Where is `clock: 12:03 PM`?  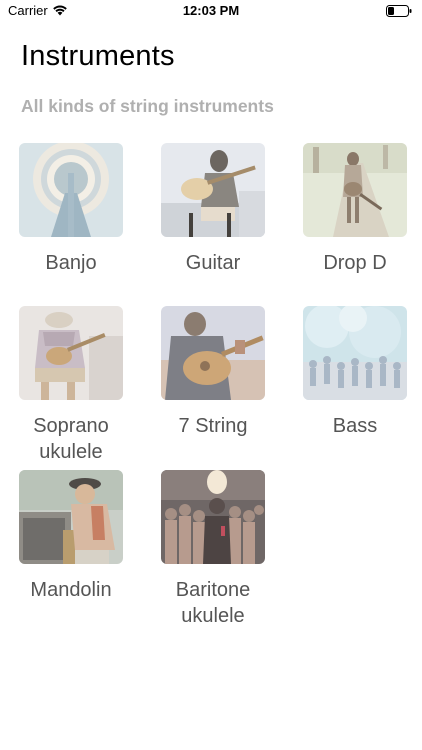
clock: 12:03 PM is located at coordinates (211, 10).